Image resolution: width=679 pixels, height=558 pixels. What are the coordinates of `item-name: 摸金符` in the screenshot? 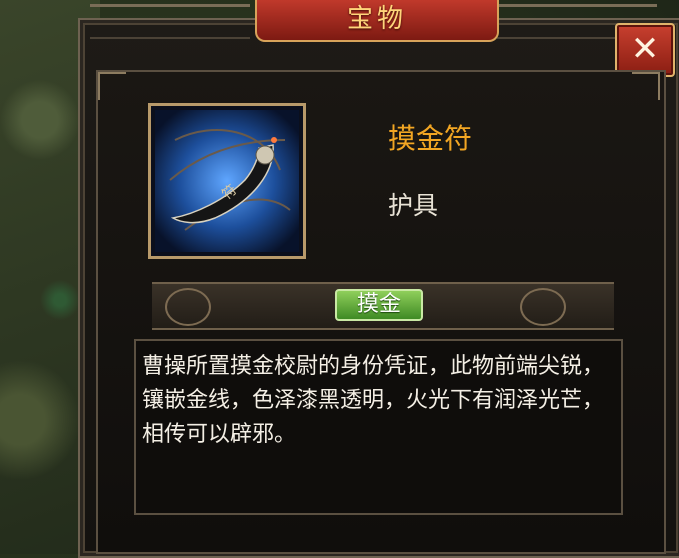 It's located at (430, 138).